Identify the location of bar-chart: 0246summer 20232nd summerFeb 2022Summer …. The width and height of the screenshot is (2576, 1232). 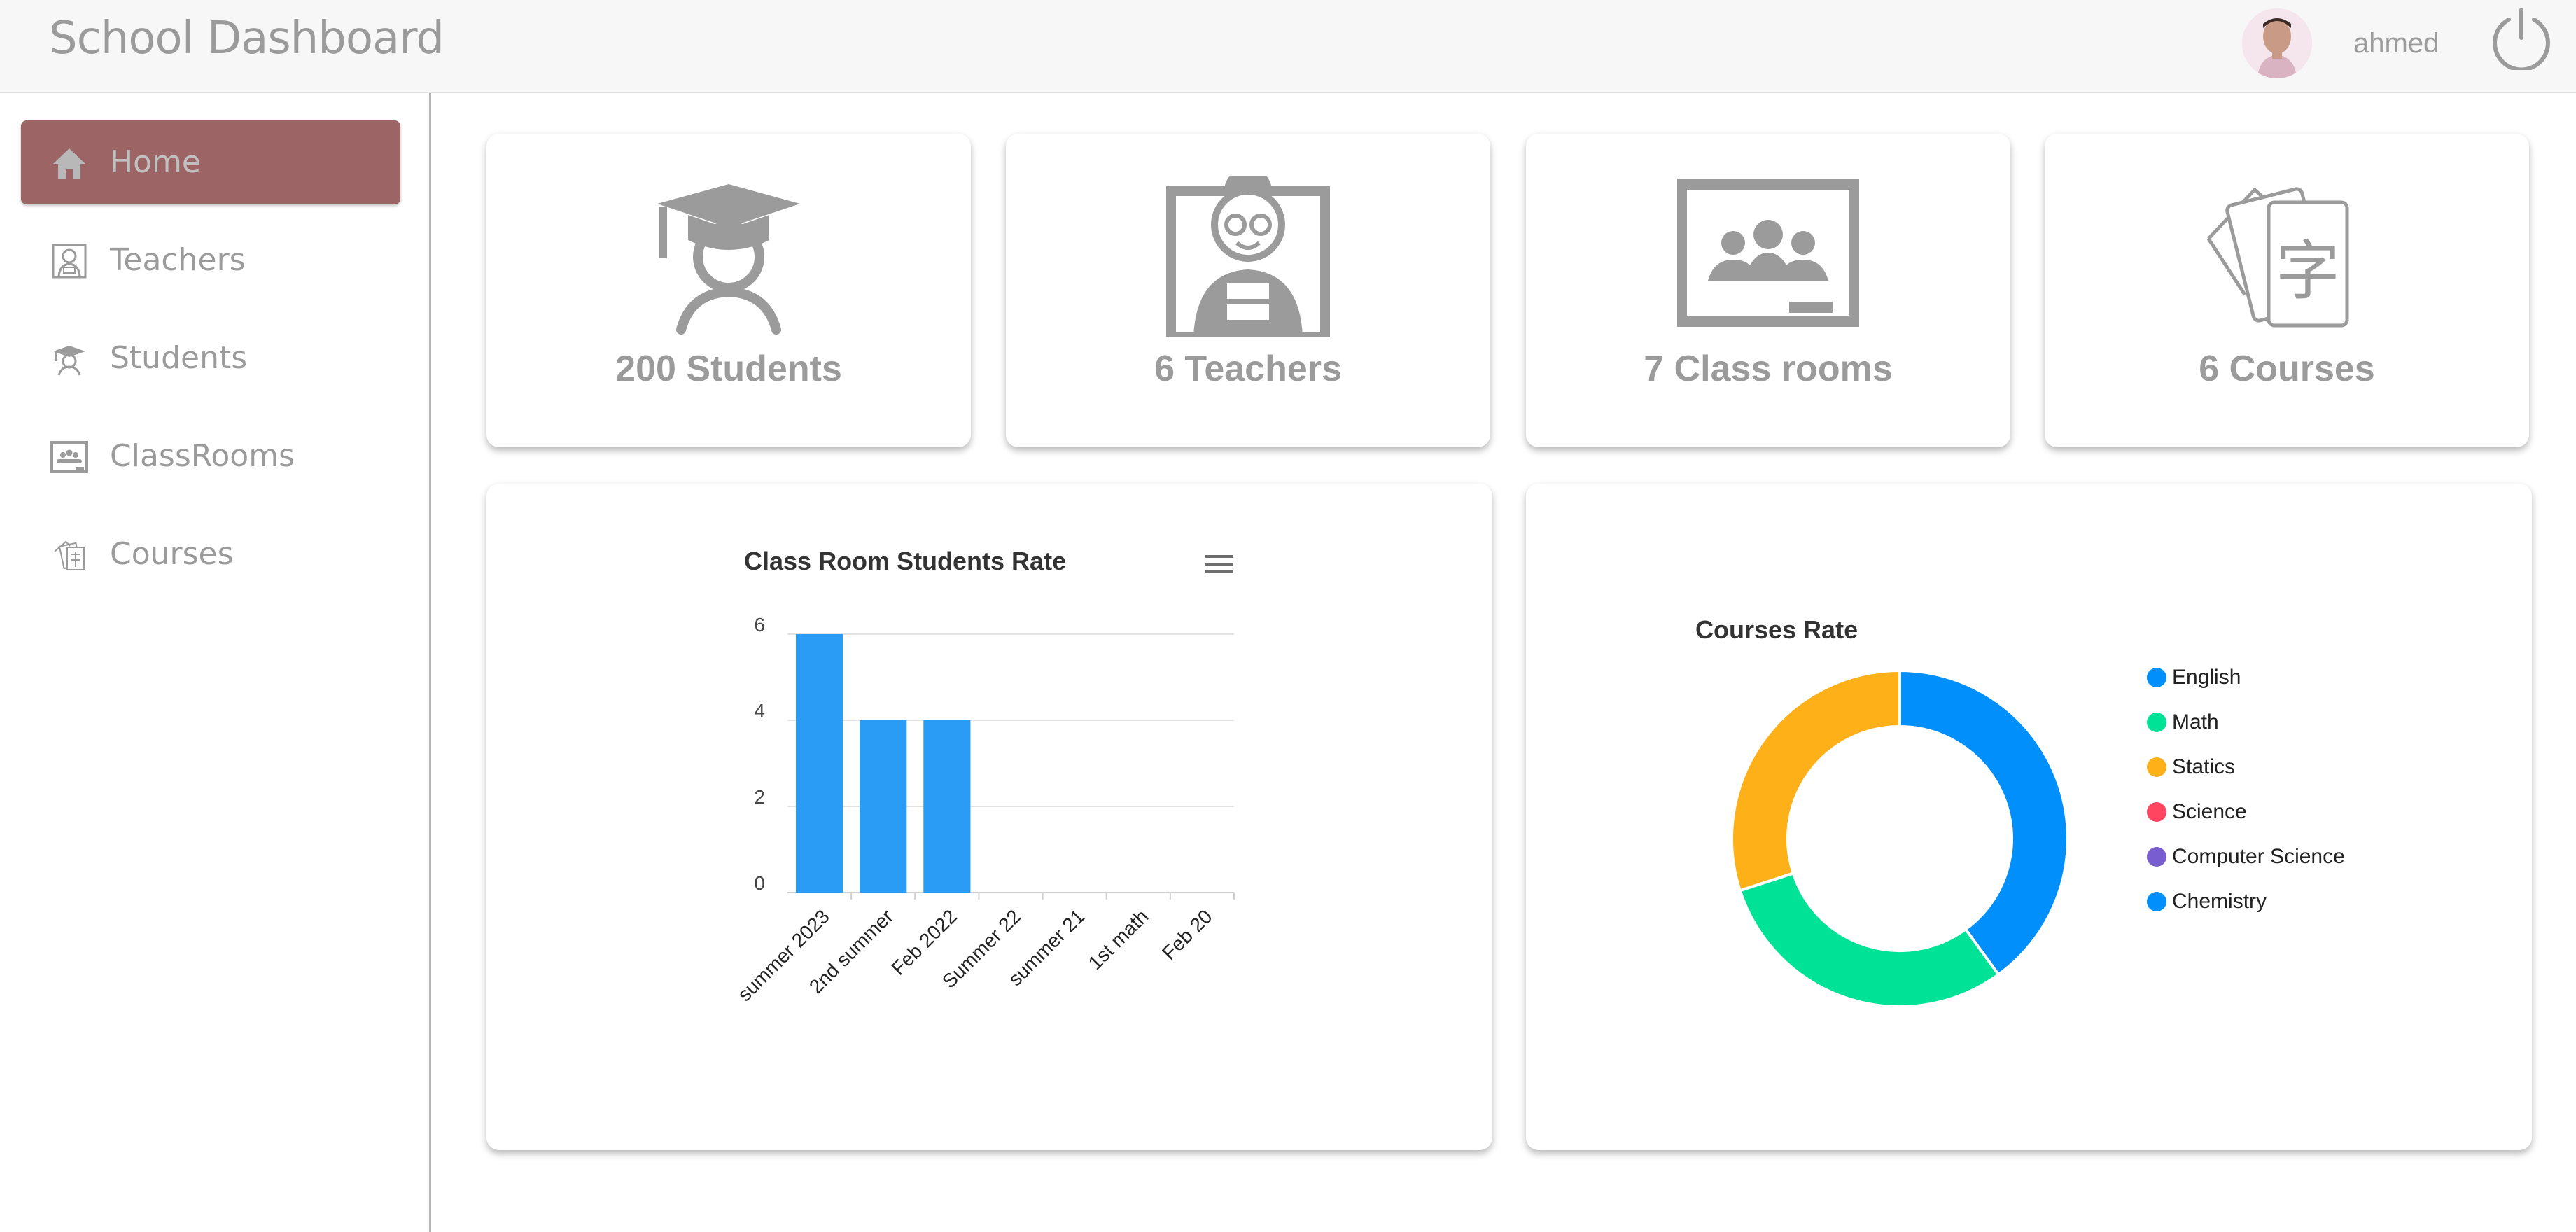
(984, 809).